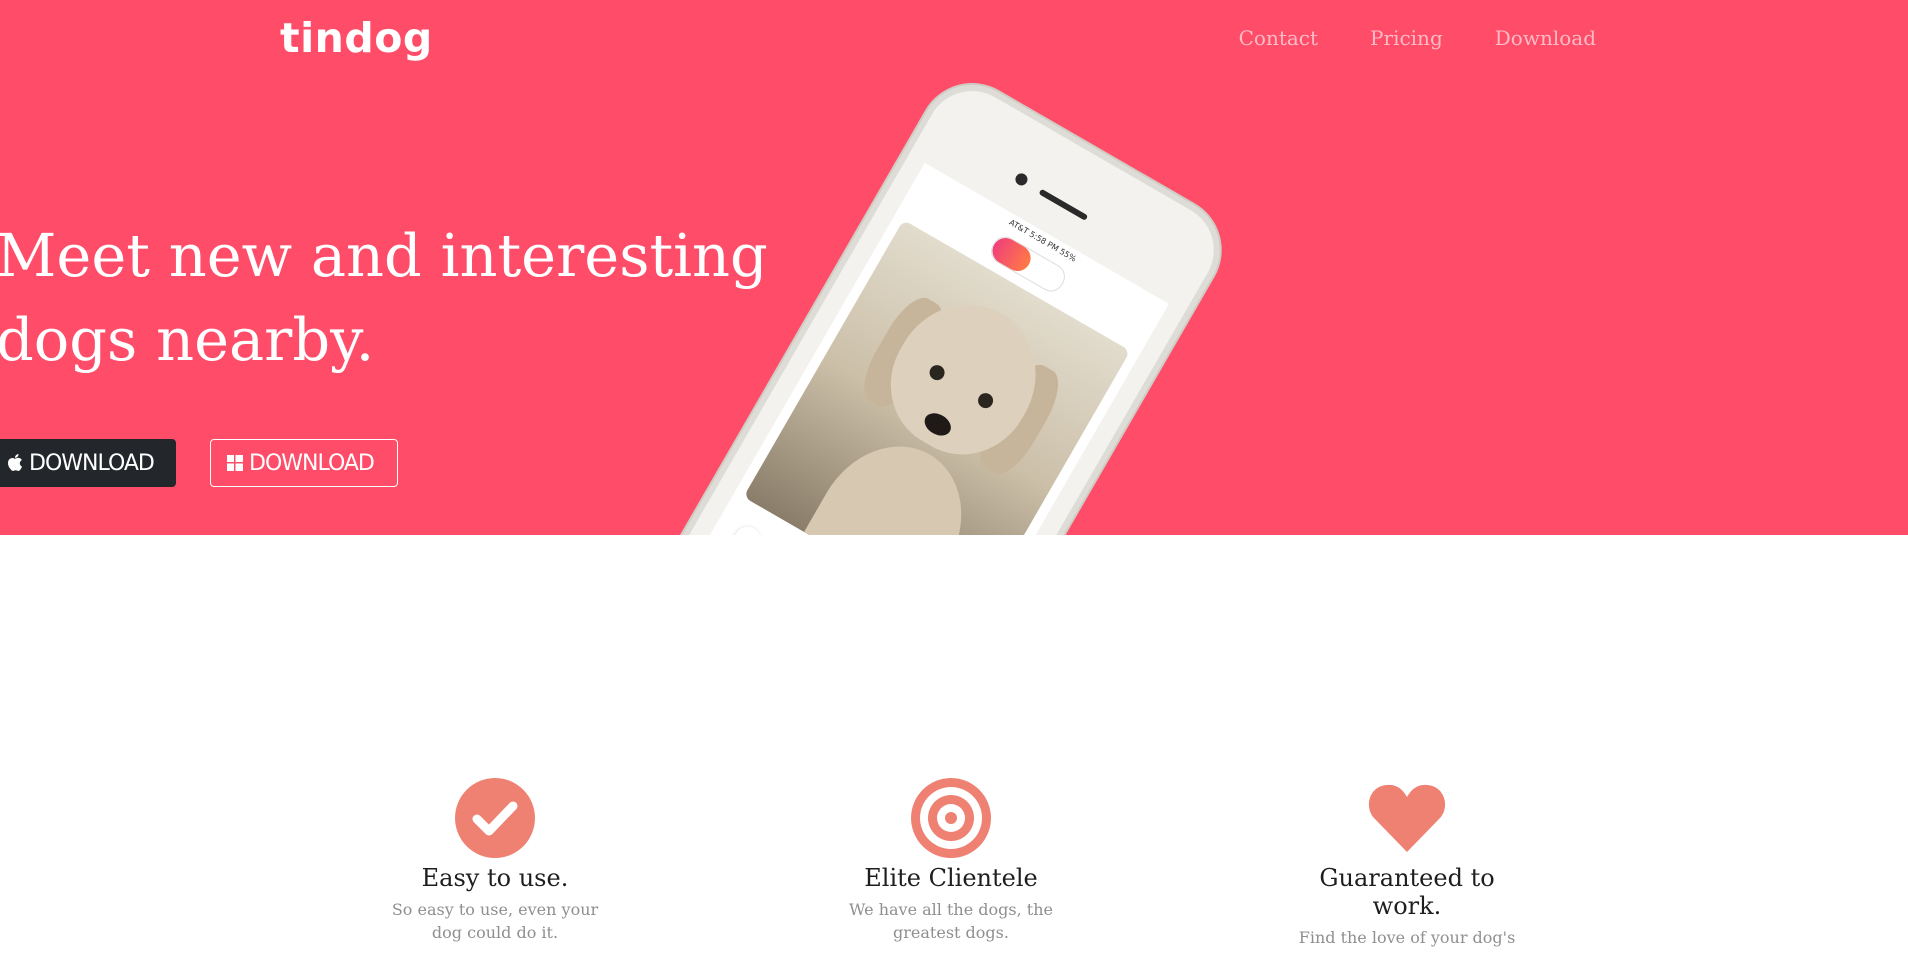  Describe the element at coordinates (1545, 38) in the screenshot. I see `nav-link-download: Download` at that location.